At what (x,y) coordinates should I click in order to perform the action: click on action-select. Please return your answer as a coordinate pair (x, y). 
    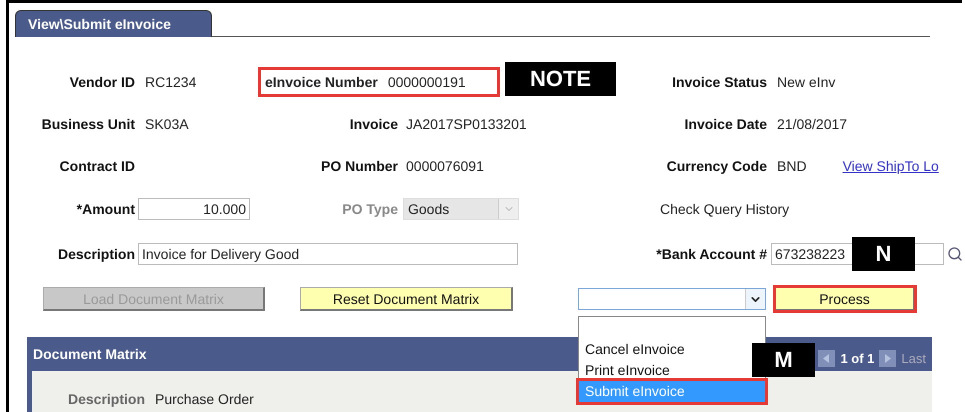
    Looking at the image, I should click on (672, 299).